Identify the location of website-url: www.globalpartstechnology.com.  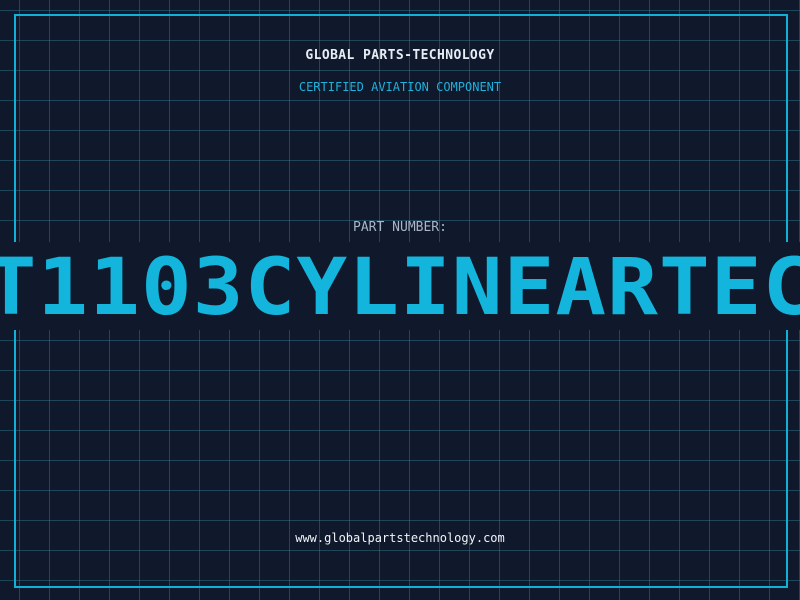
(400, 538).